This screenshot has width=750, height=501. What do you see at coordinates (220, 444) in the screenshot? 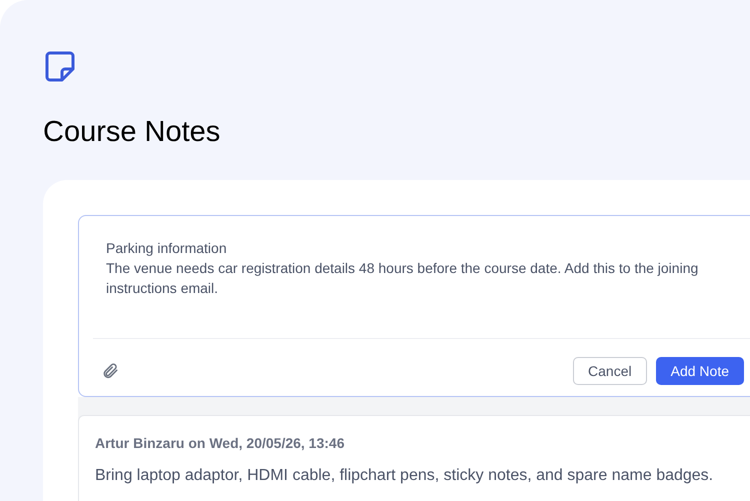
I see `note-meta: Artur Binzaru on Wed, 20/05/26, 13:46` at bounding box center [220, 444].